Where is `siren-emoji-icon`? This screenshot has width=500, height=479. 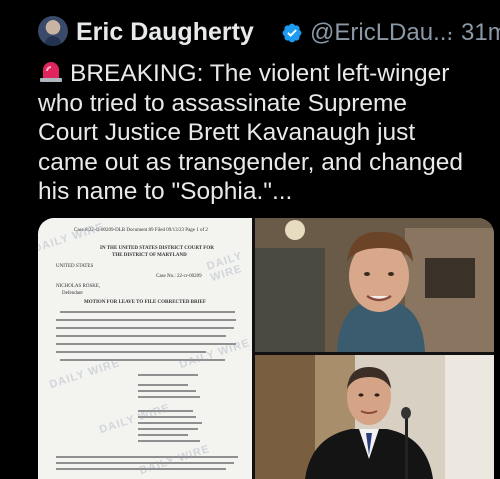
siren-emoji-icon is located at coordinates (51, 70).